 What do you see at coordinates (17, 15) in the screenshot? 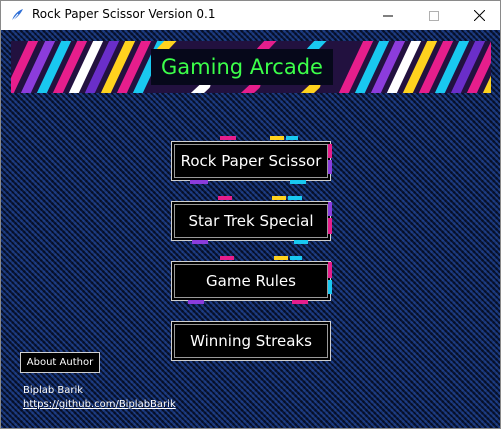
I see `feather-icon` at bounding box center [17, 15].